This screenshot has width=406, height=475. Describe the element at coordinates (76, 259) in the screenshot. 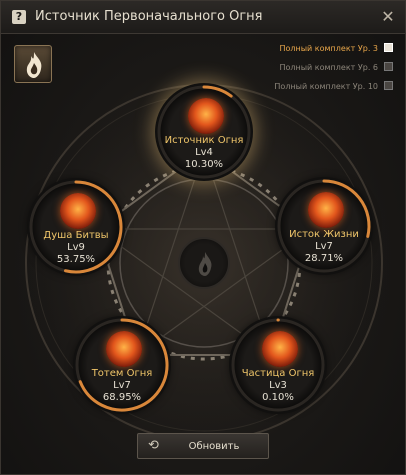

I see `node-percent: 53.75%` at that location.